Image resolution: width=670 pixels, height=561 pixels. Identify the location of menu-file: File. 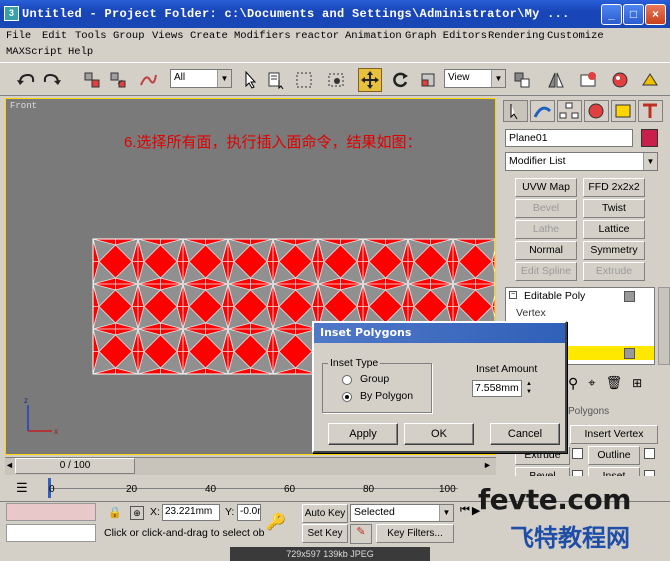
(18, 36).